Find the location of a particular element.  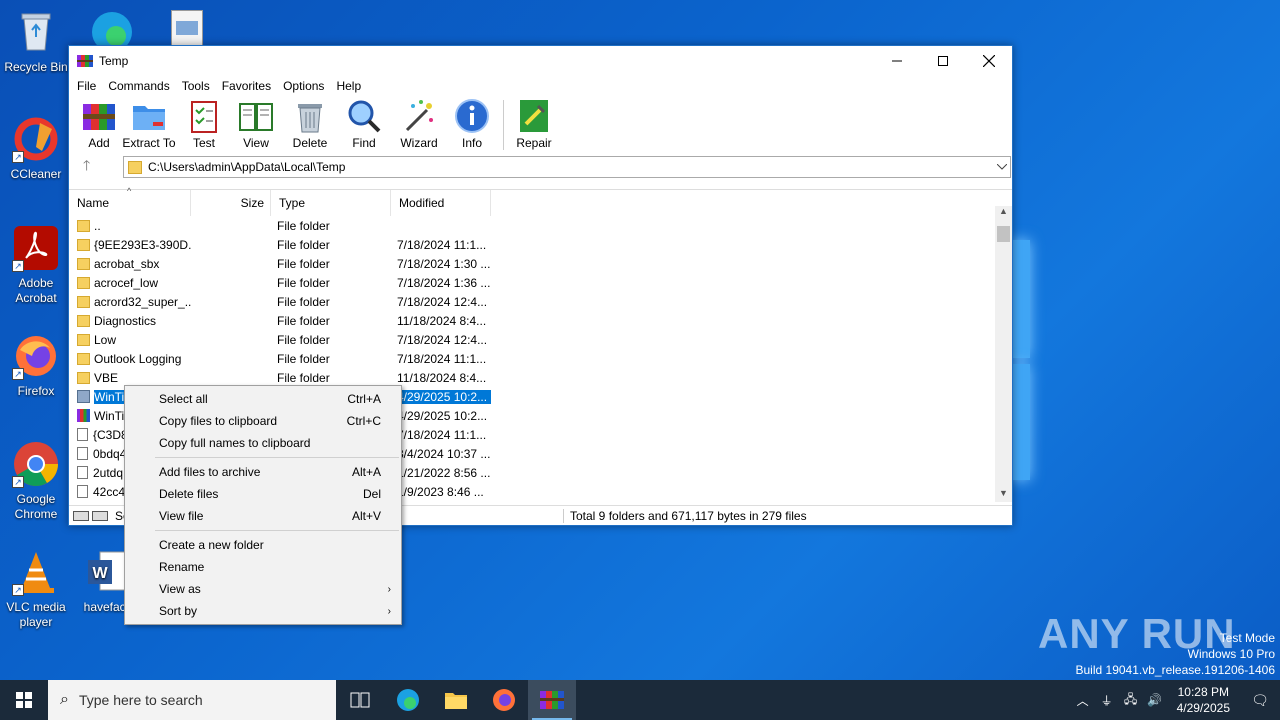

taskbar-file-explorer is located at coordinates (456, 700).